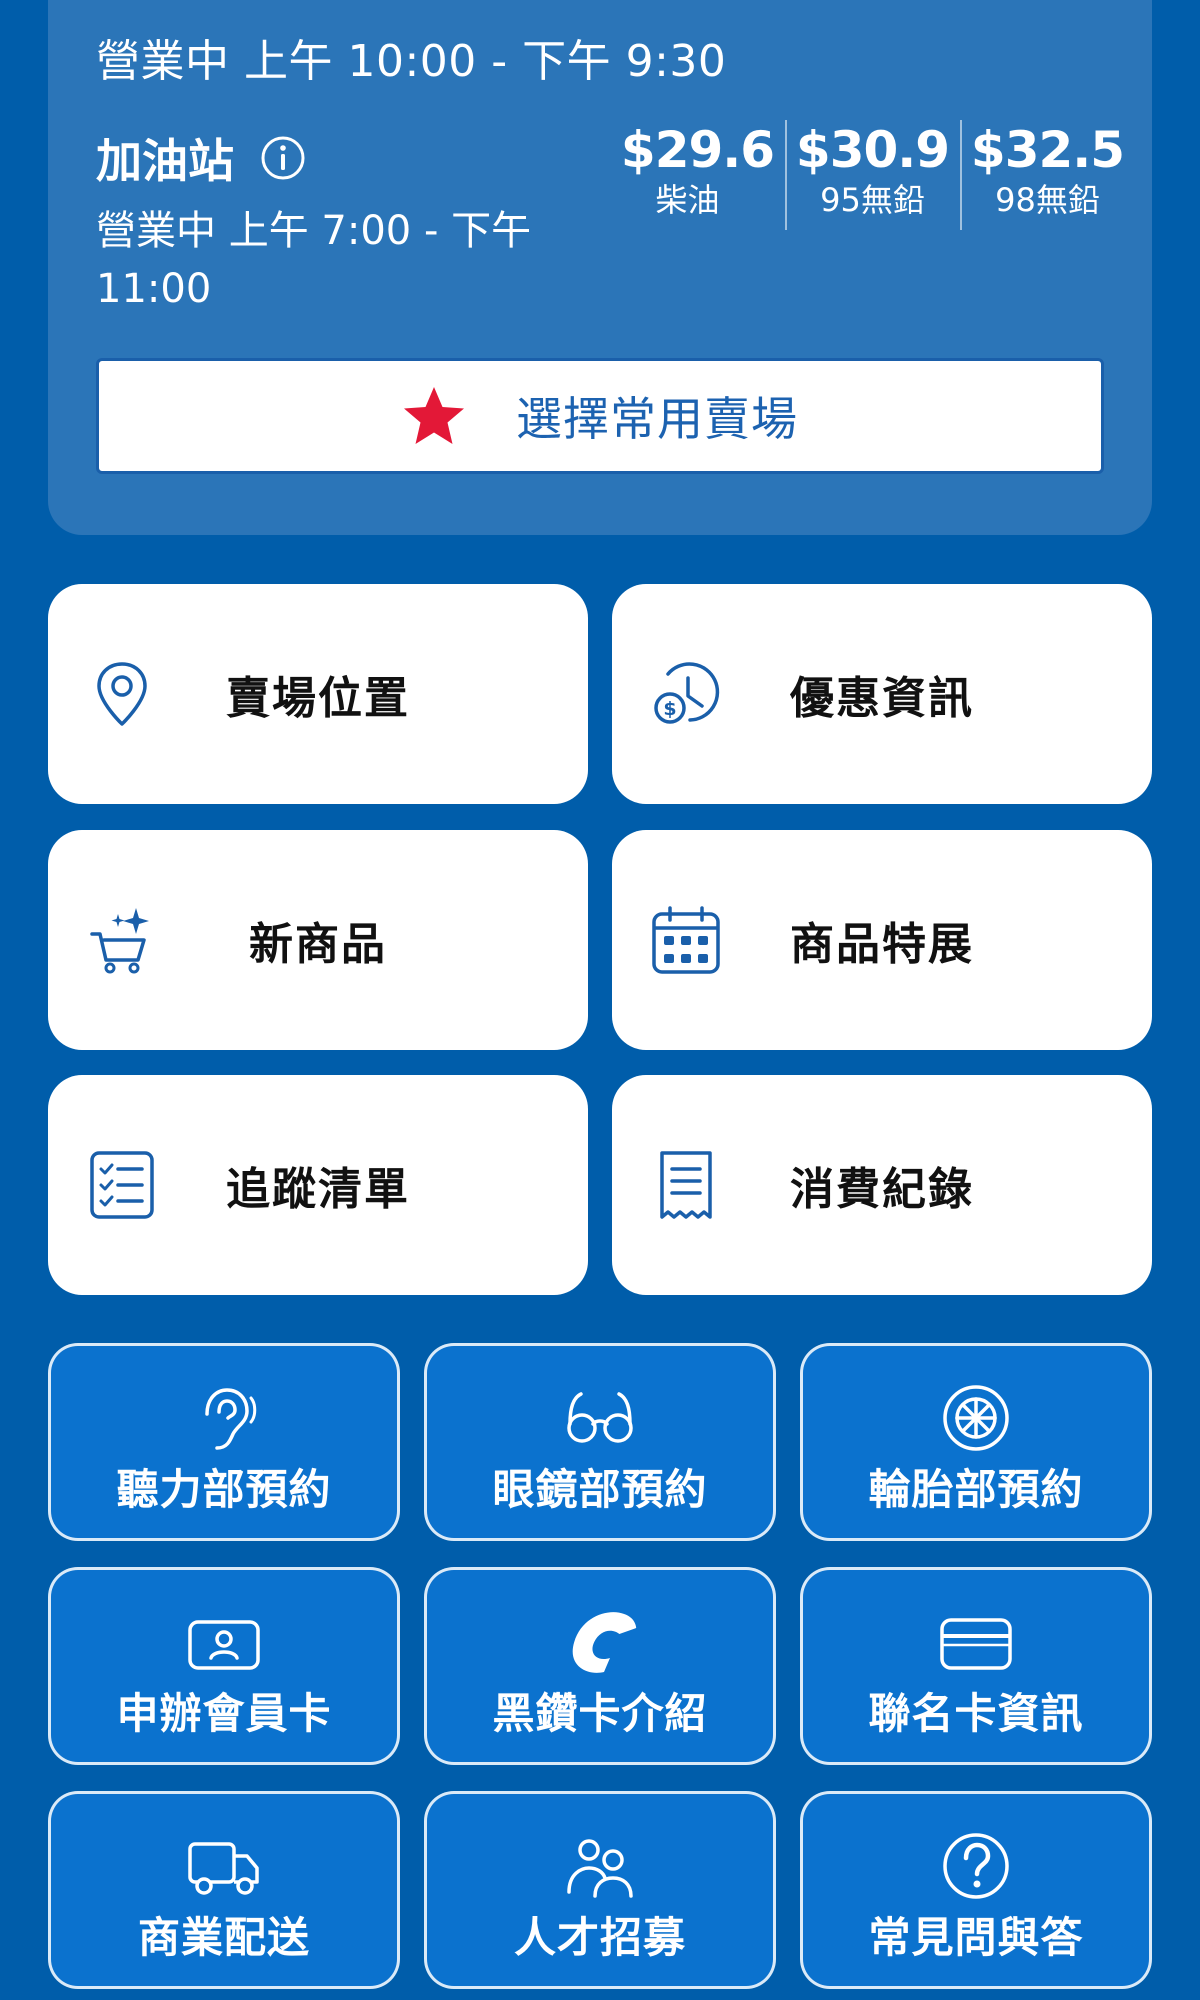 The width and height of the screenshot is (1200, 2000). I want to click on gas-price-98: $32.5 98無鉛, so click(1047, 175).